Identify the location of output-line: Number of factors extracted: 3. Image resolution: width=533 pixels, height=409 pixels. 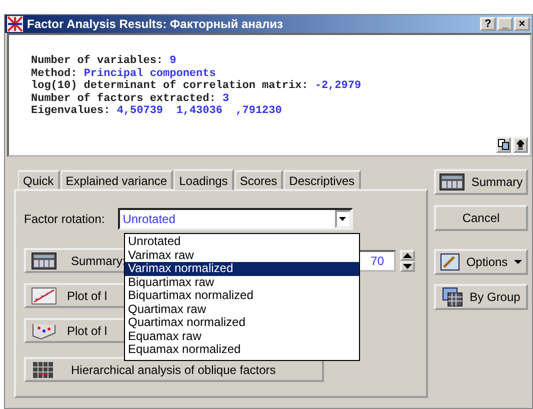
(130, 98).